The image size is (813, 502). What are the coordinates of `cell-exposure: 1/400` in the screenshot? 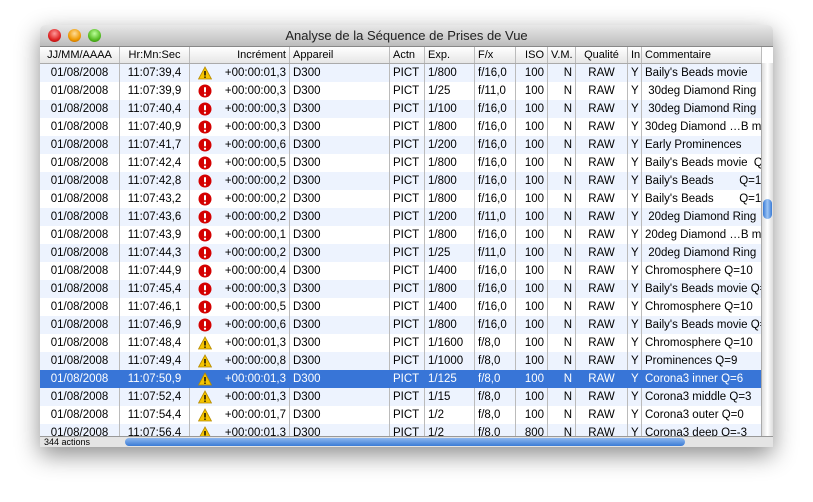 It's located at (450, 271).